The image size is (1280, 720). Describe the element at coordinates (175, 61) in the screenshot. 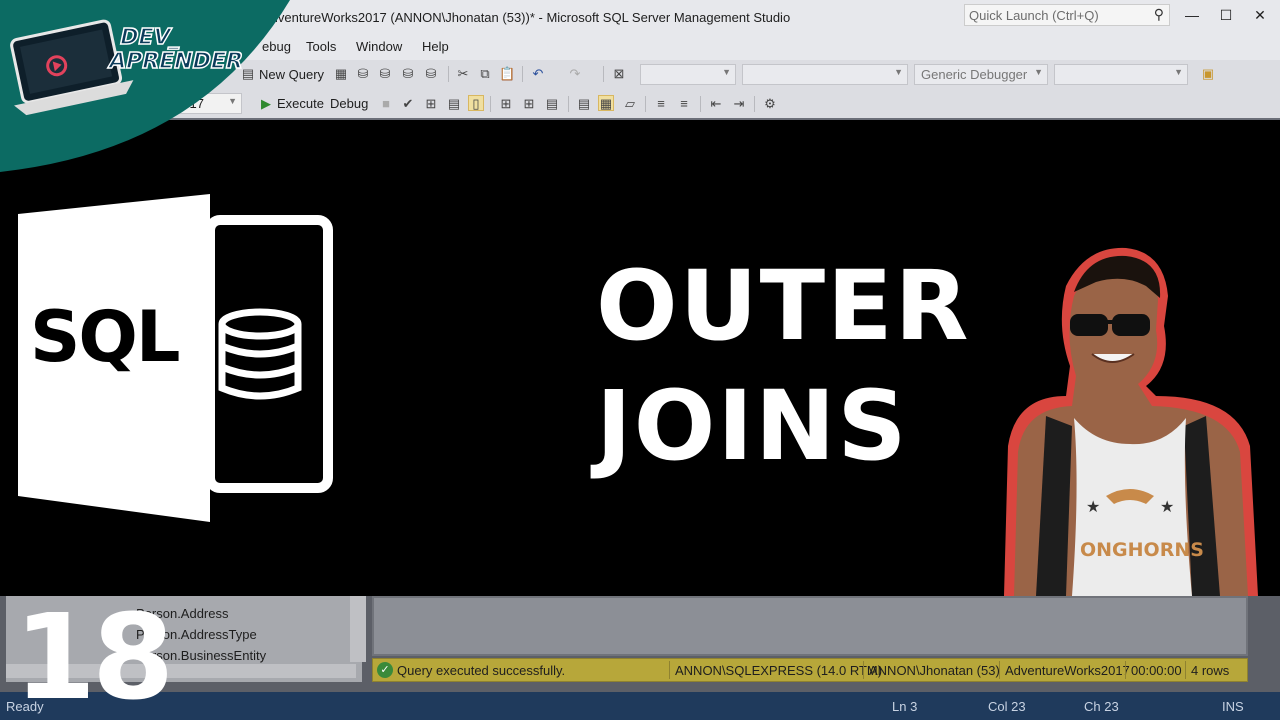

I see `logo-text-aprender: APRENDER` at that location.